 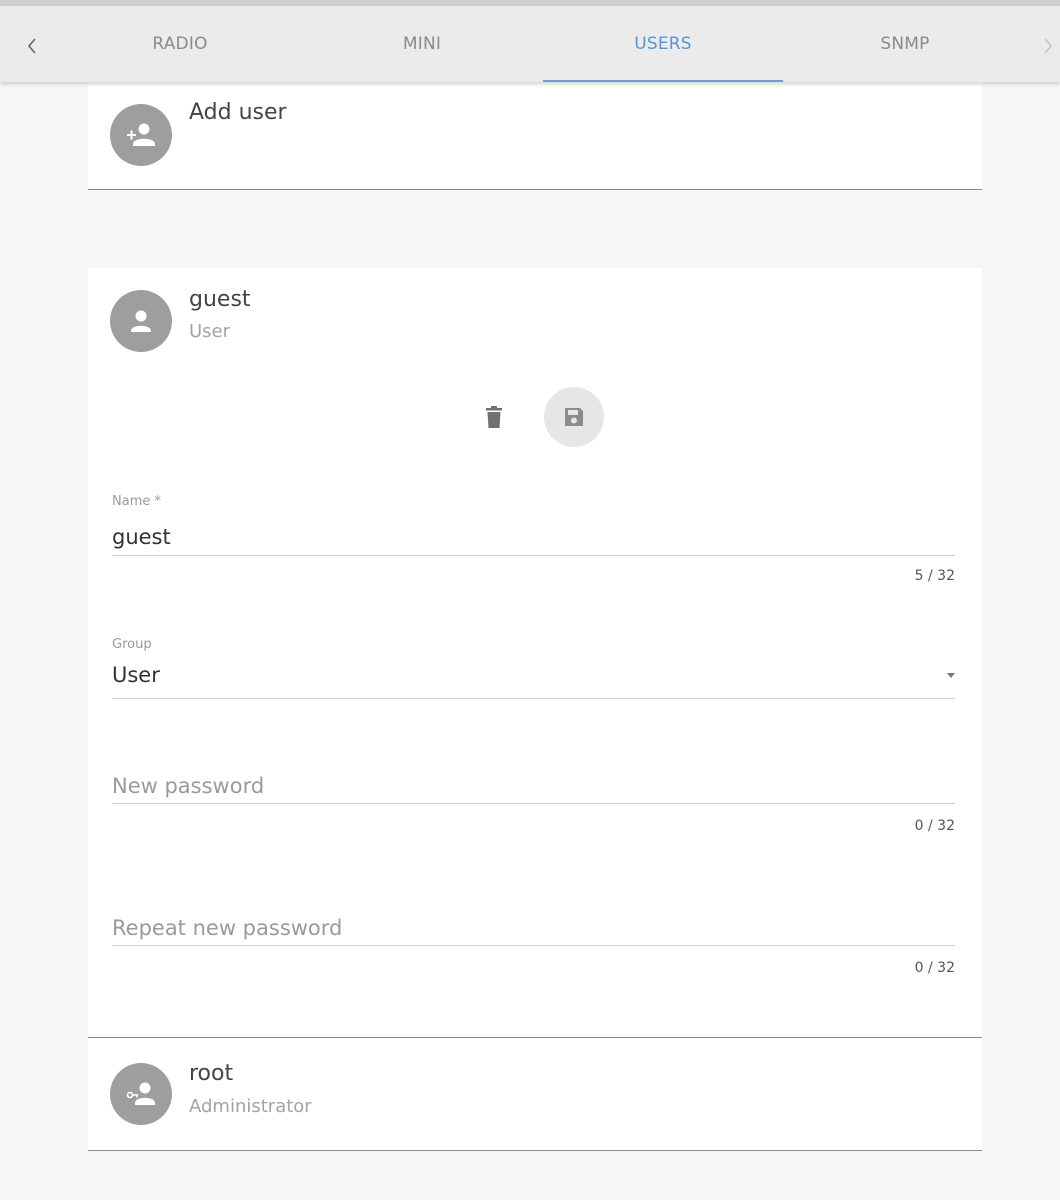 I want to click on user-group: User, so click(x=210, y=331).